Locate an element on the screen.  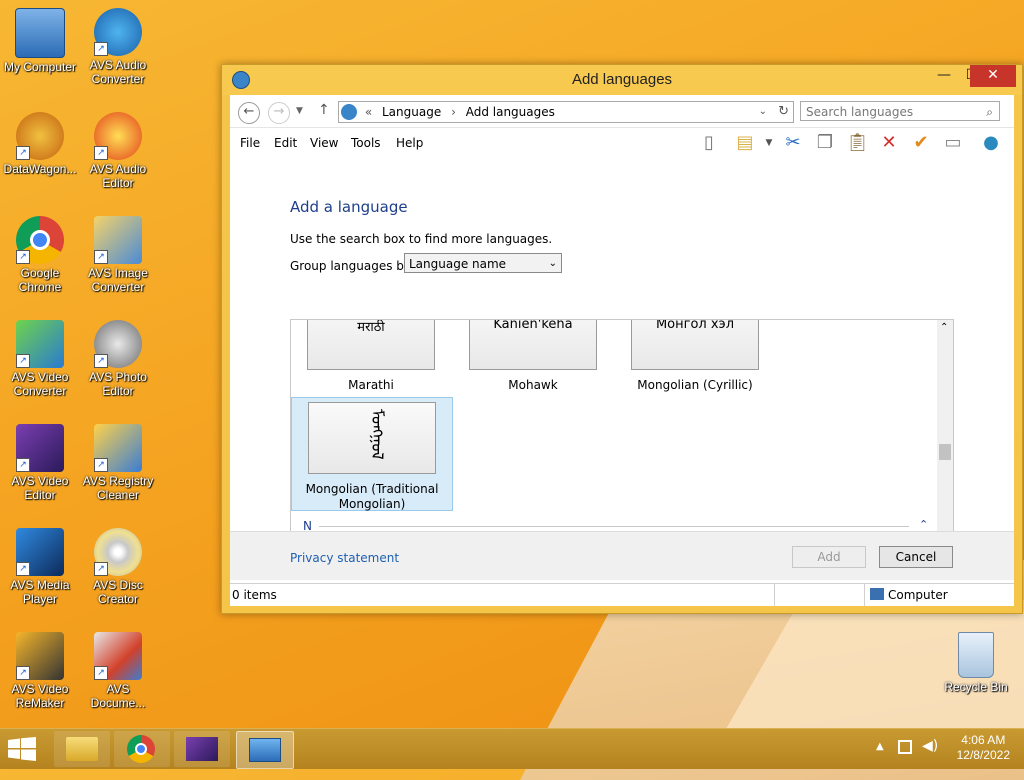
clock-time: 4:06 AM is located at coordinates (983, 740).